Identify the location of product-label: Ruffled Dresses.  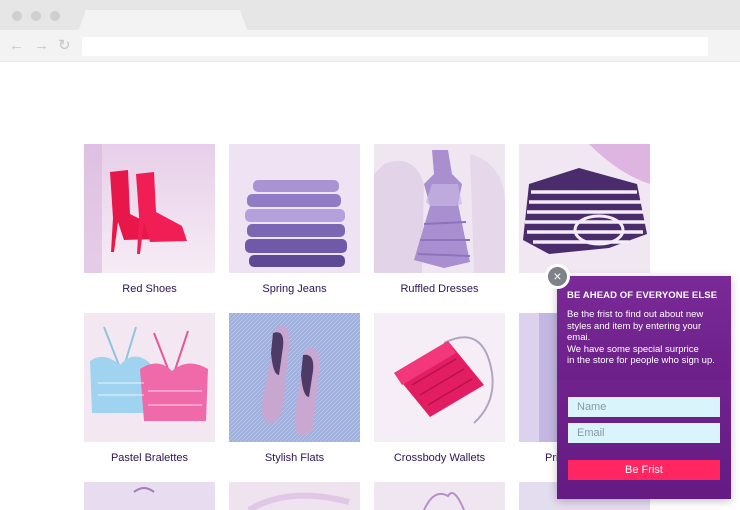
(439, 289).